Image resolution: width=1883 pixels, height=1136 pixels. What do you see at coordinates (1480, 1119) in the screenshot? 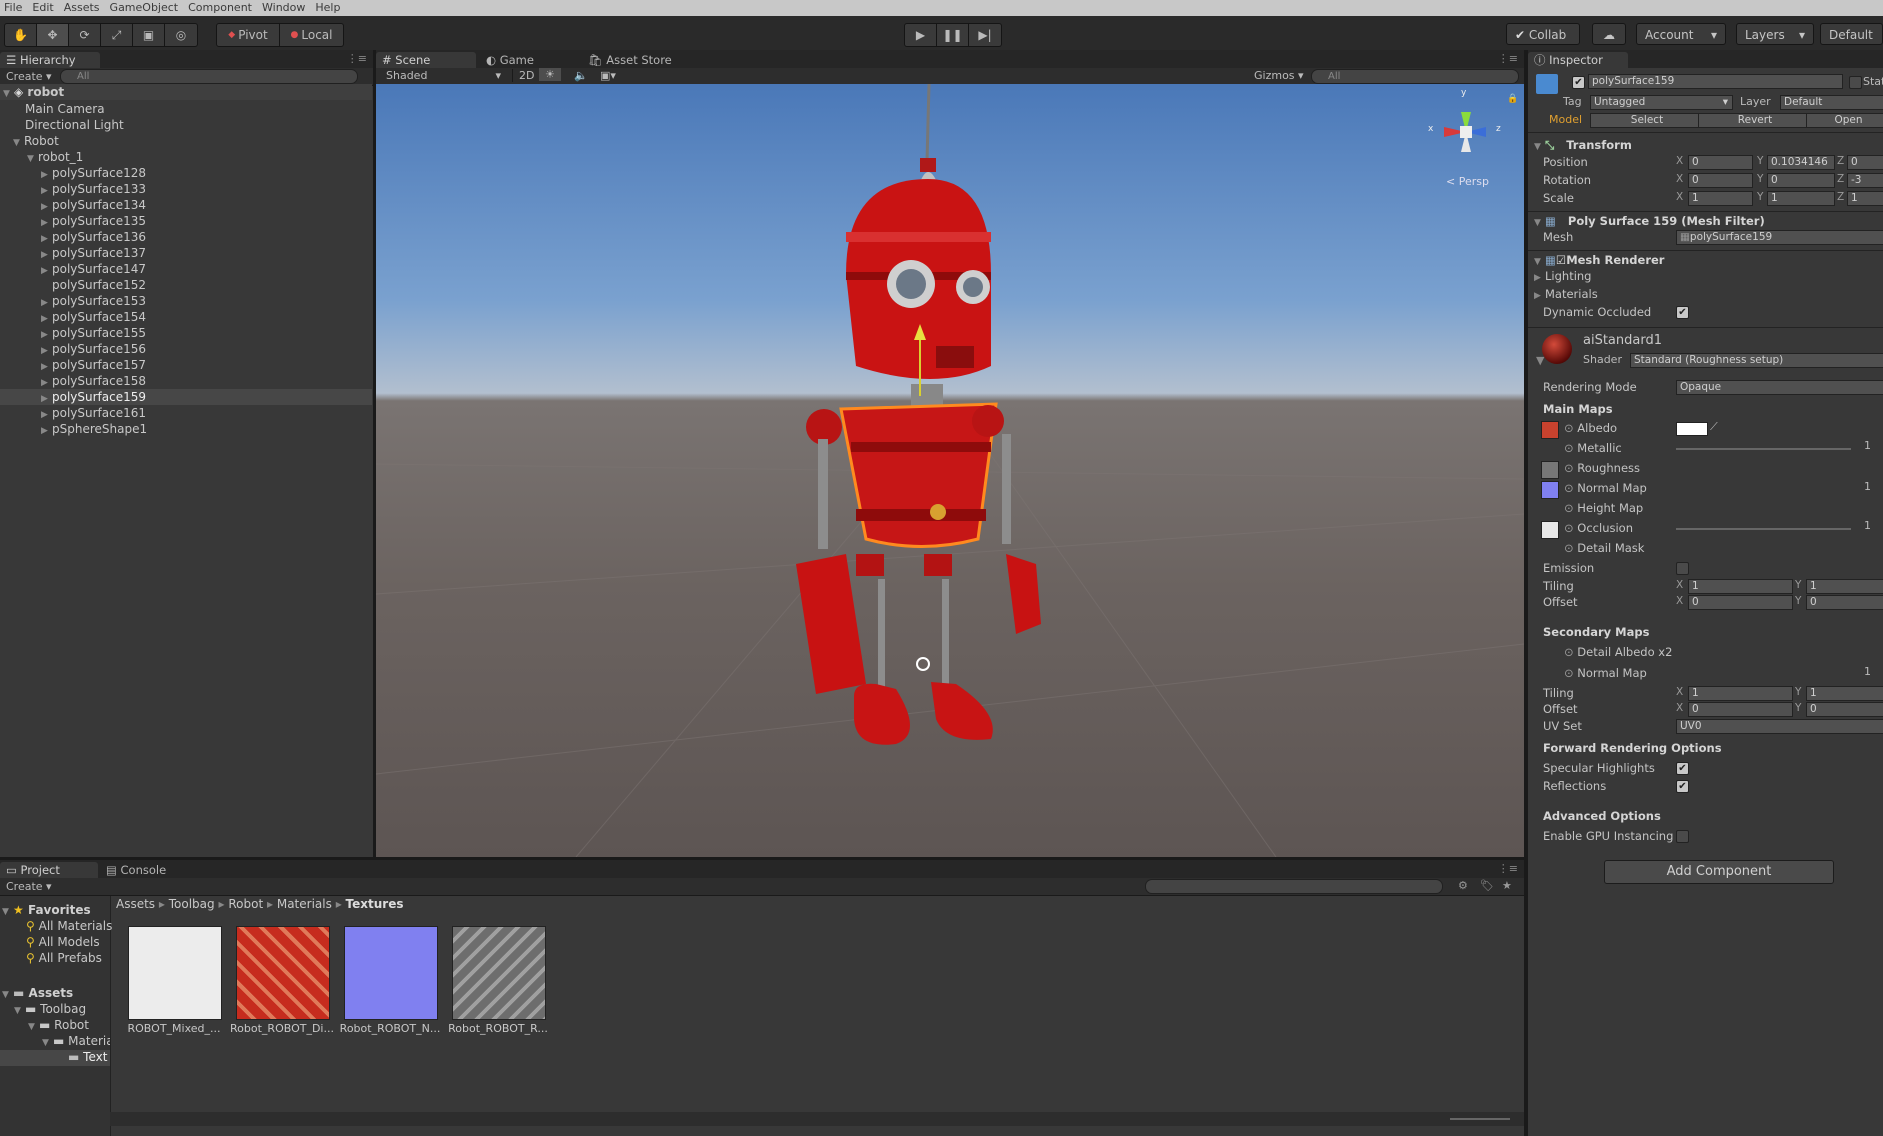
I see `zoom-slider` at bounding box center [1480, 1119].